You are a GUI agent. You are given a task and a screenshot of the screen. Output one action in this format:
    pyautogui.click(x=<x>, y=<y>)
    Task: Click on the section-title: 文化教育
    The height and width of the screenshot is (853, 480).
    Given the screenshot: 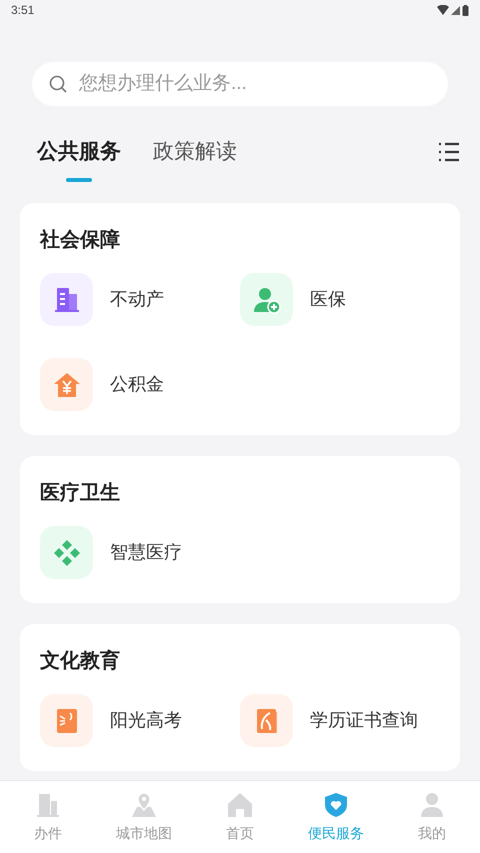 What is the action you would take?
    pyautogui.click(x=80, y=661)
    